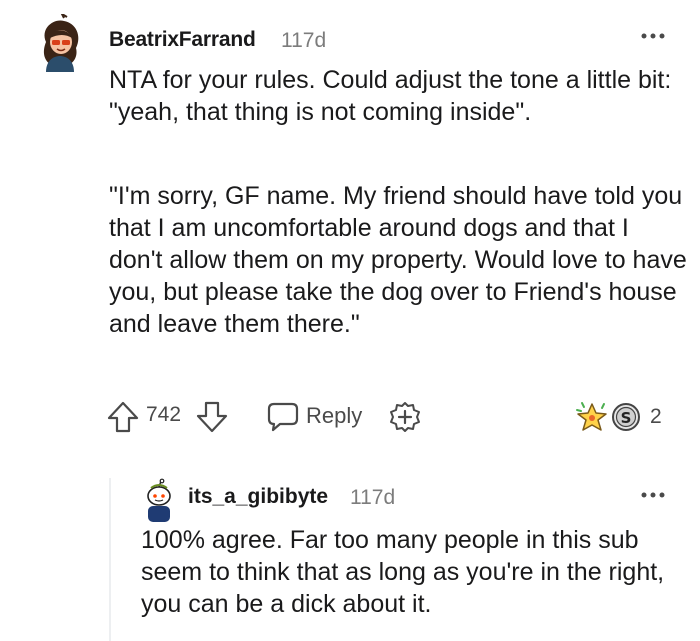  I want to click on awards-received: S 2, so click(618, 417).